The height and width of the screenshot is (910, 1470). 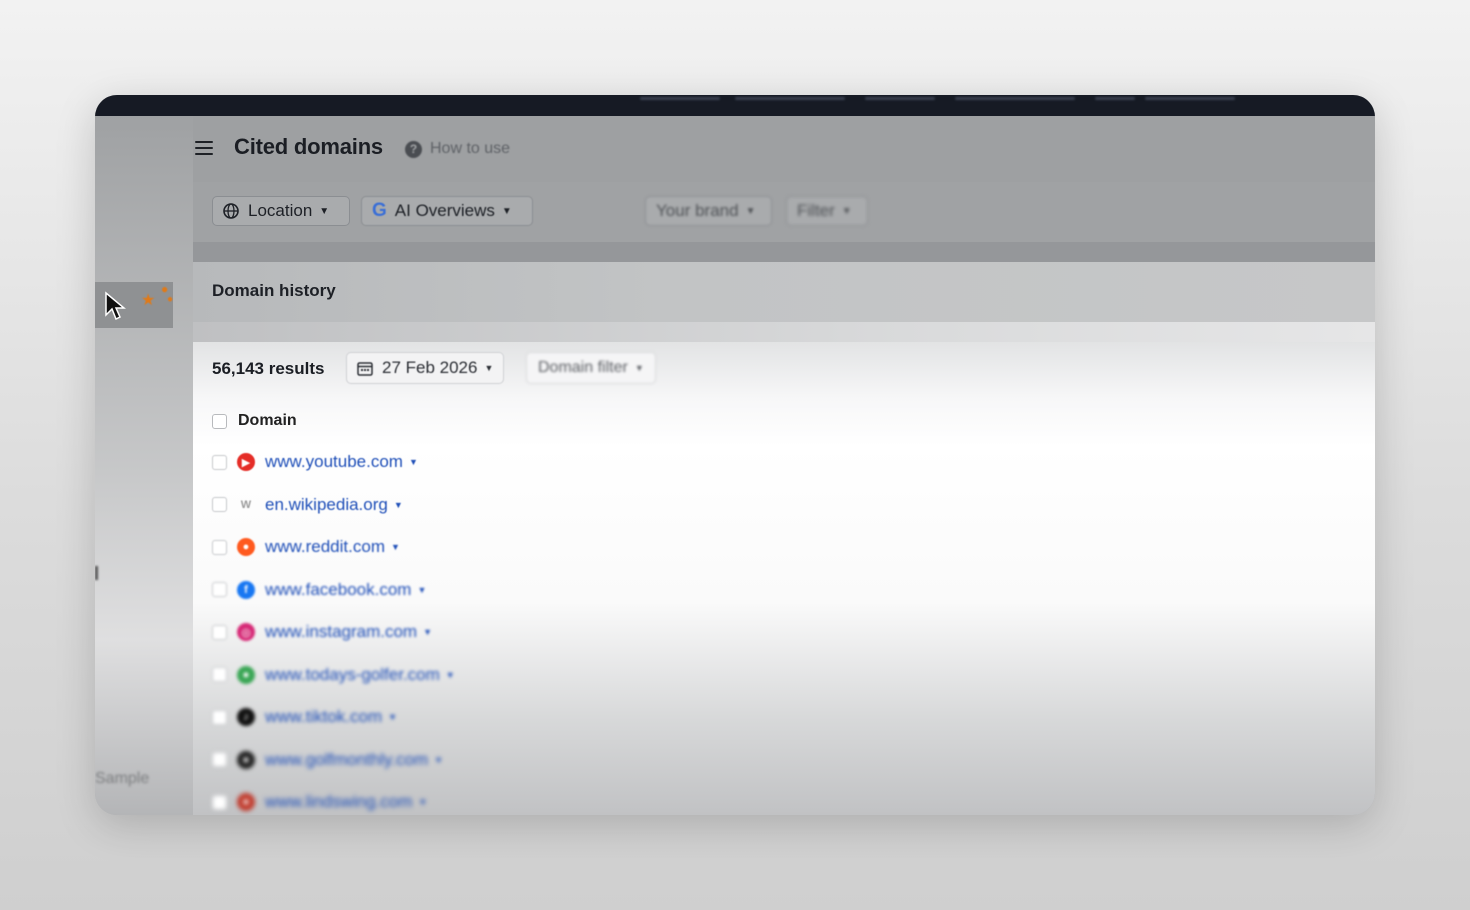 What do you see at coordinates (444, 210) in the screenshot?
I see `ai-overviews-label: AI Overviews` at bounding box center [444, 210].